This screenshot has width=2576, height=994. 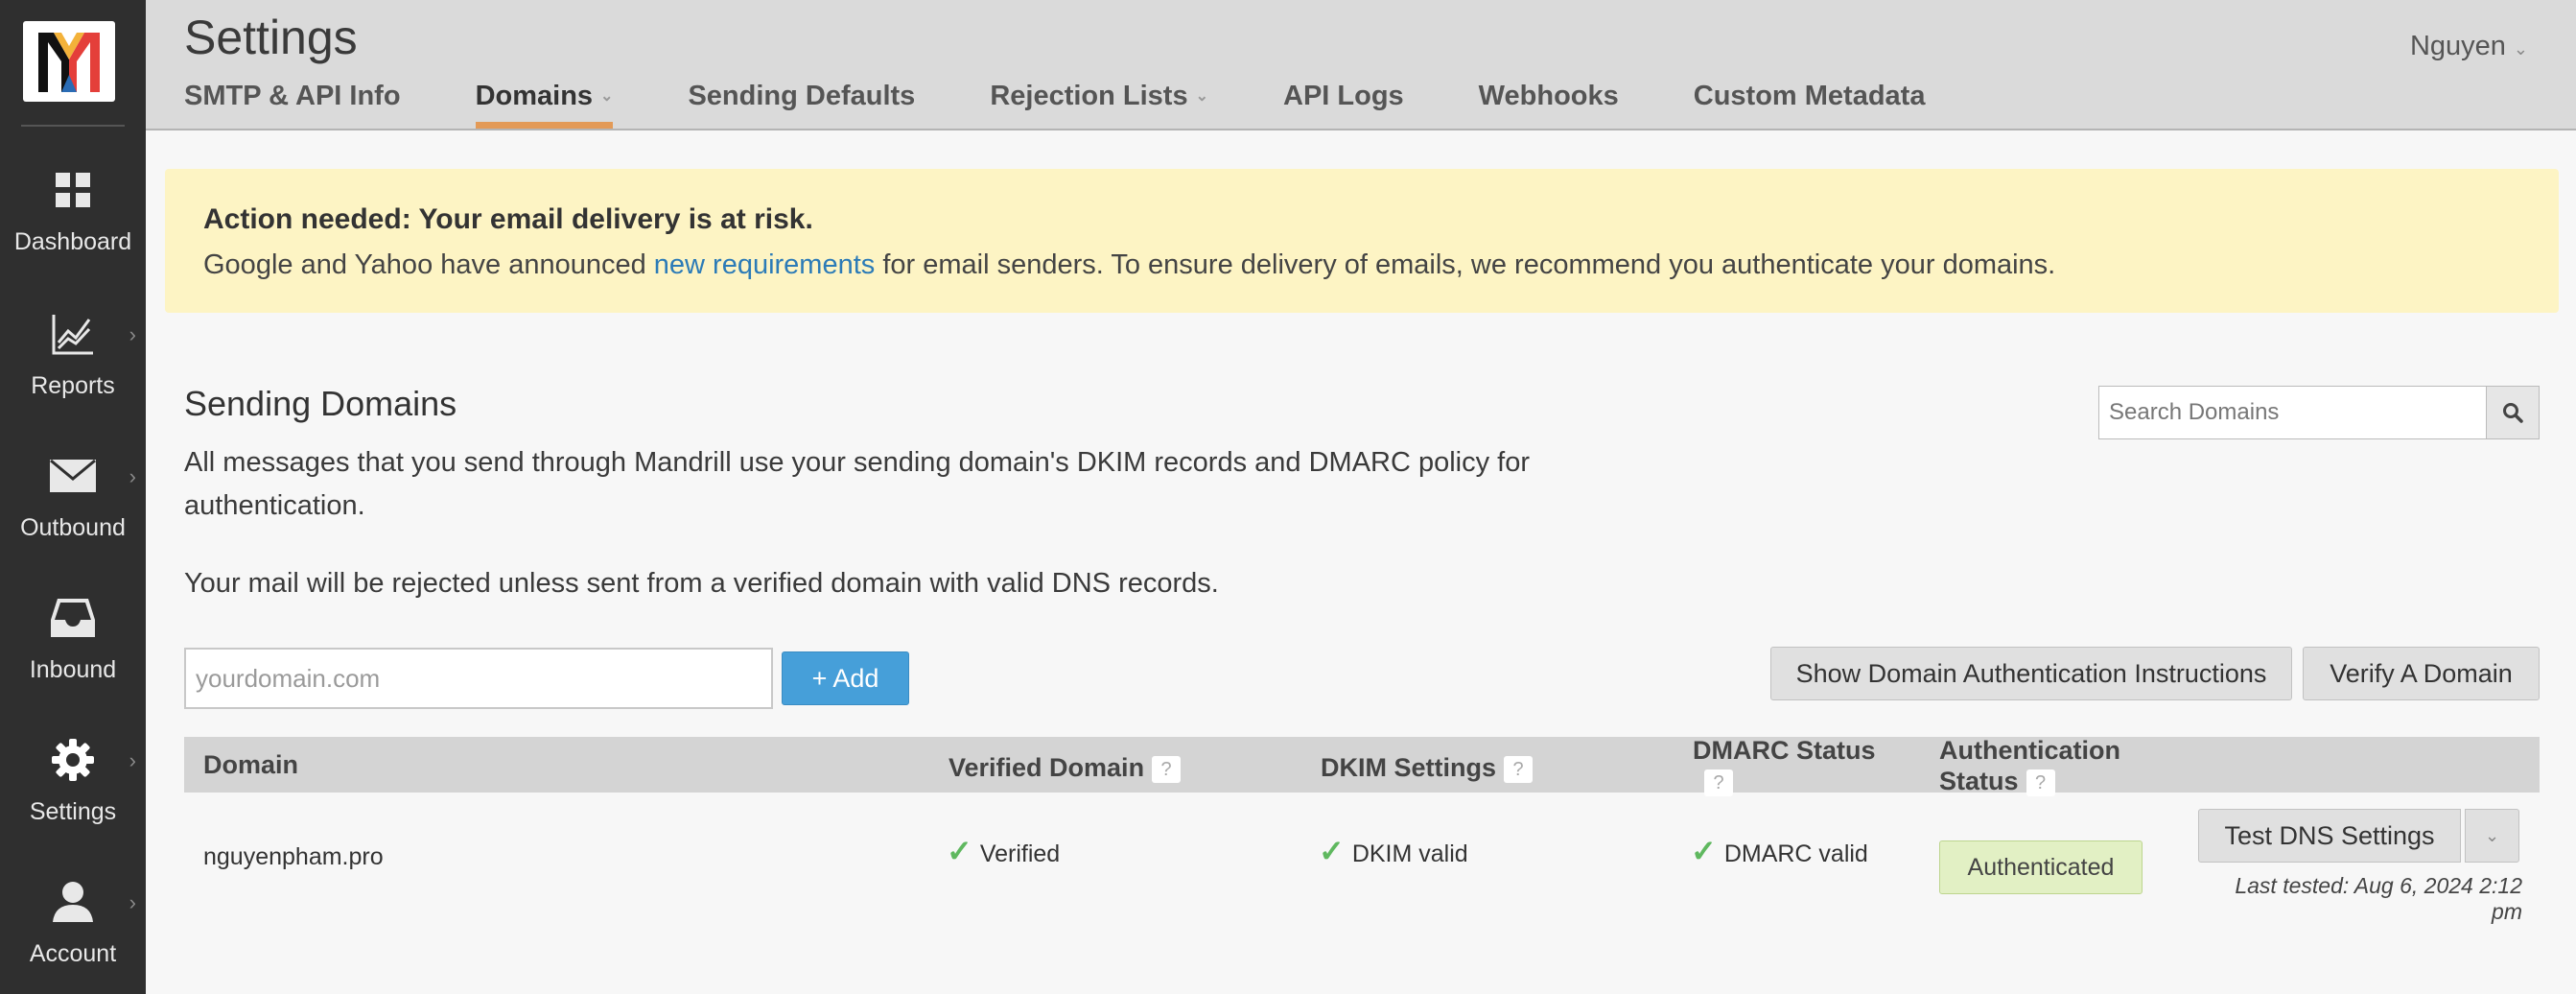 What do you see at coordinates (73, 811) in the screenshot?
I see `sidebar-item-label: Settings` at bounding box center [73, 811].